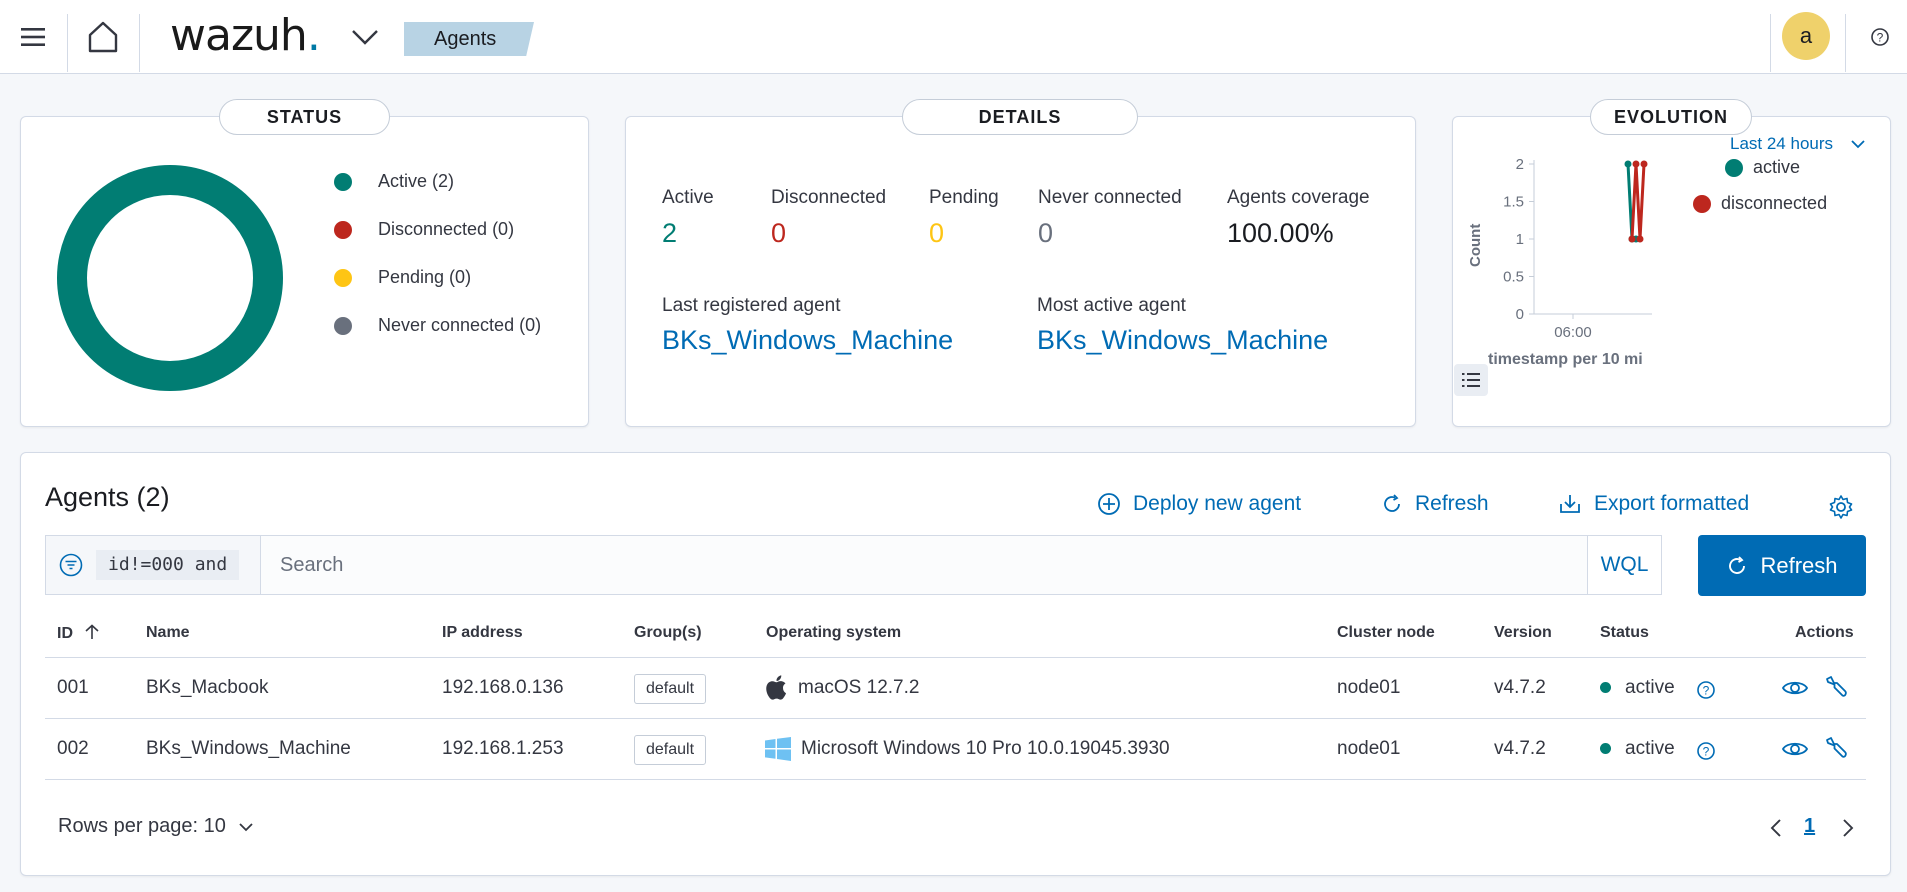 The width and height of the screenshot is (1907, 892). Describe the element at coordinates (1737, 564) in the screenshot. I see `refresh-icon` at that location.